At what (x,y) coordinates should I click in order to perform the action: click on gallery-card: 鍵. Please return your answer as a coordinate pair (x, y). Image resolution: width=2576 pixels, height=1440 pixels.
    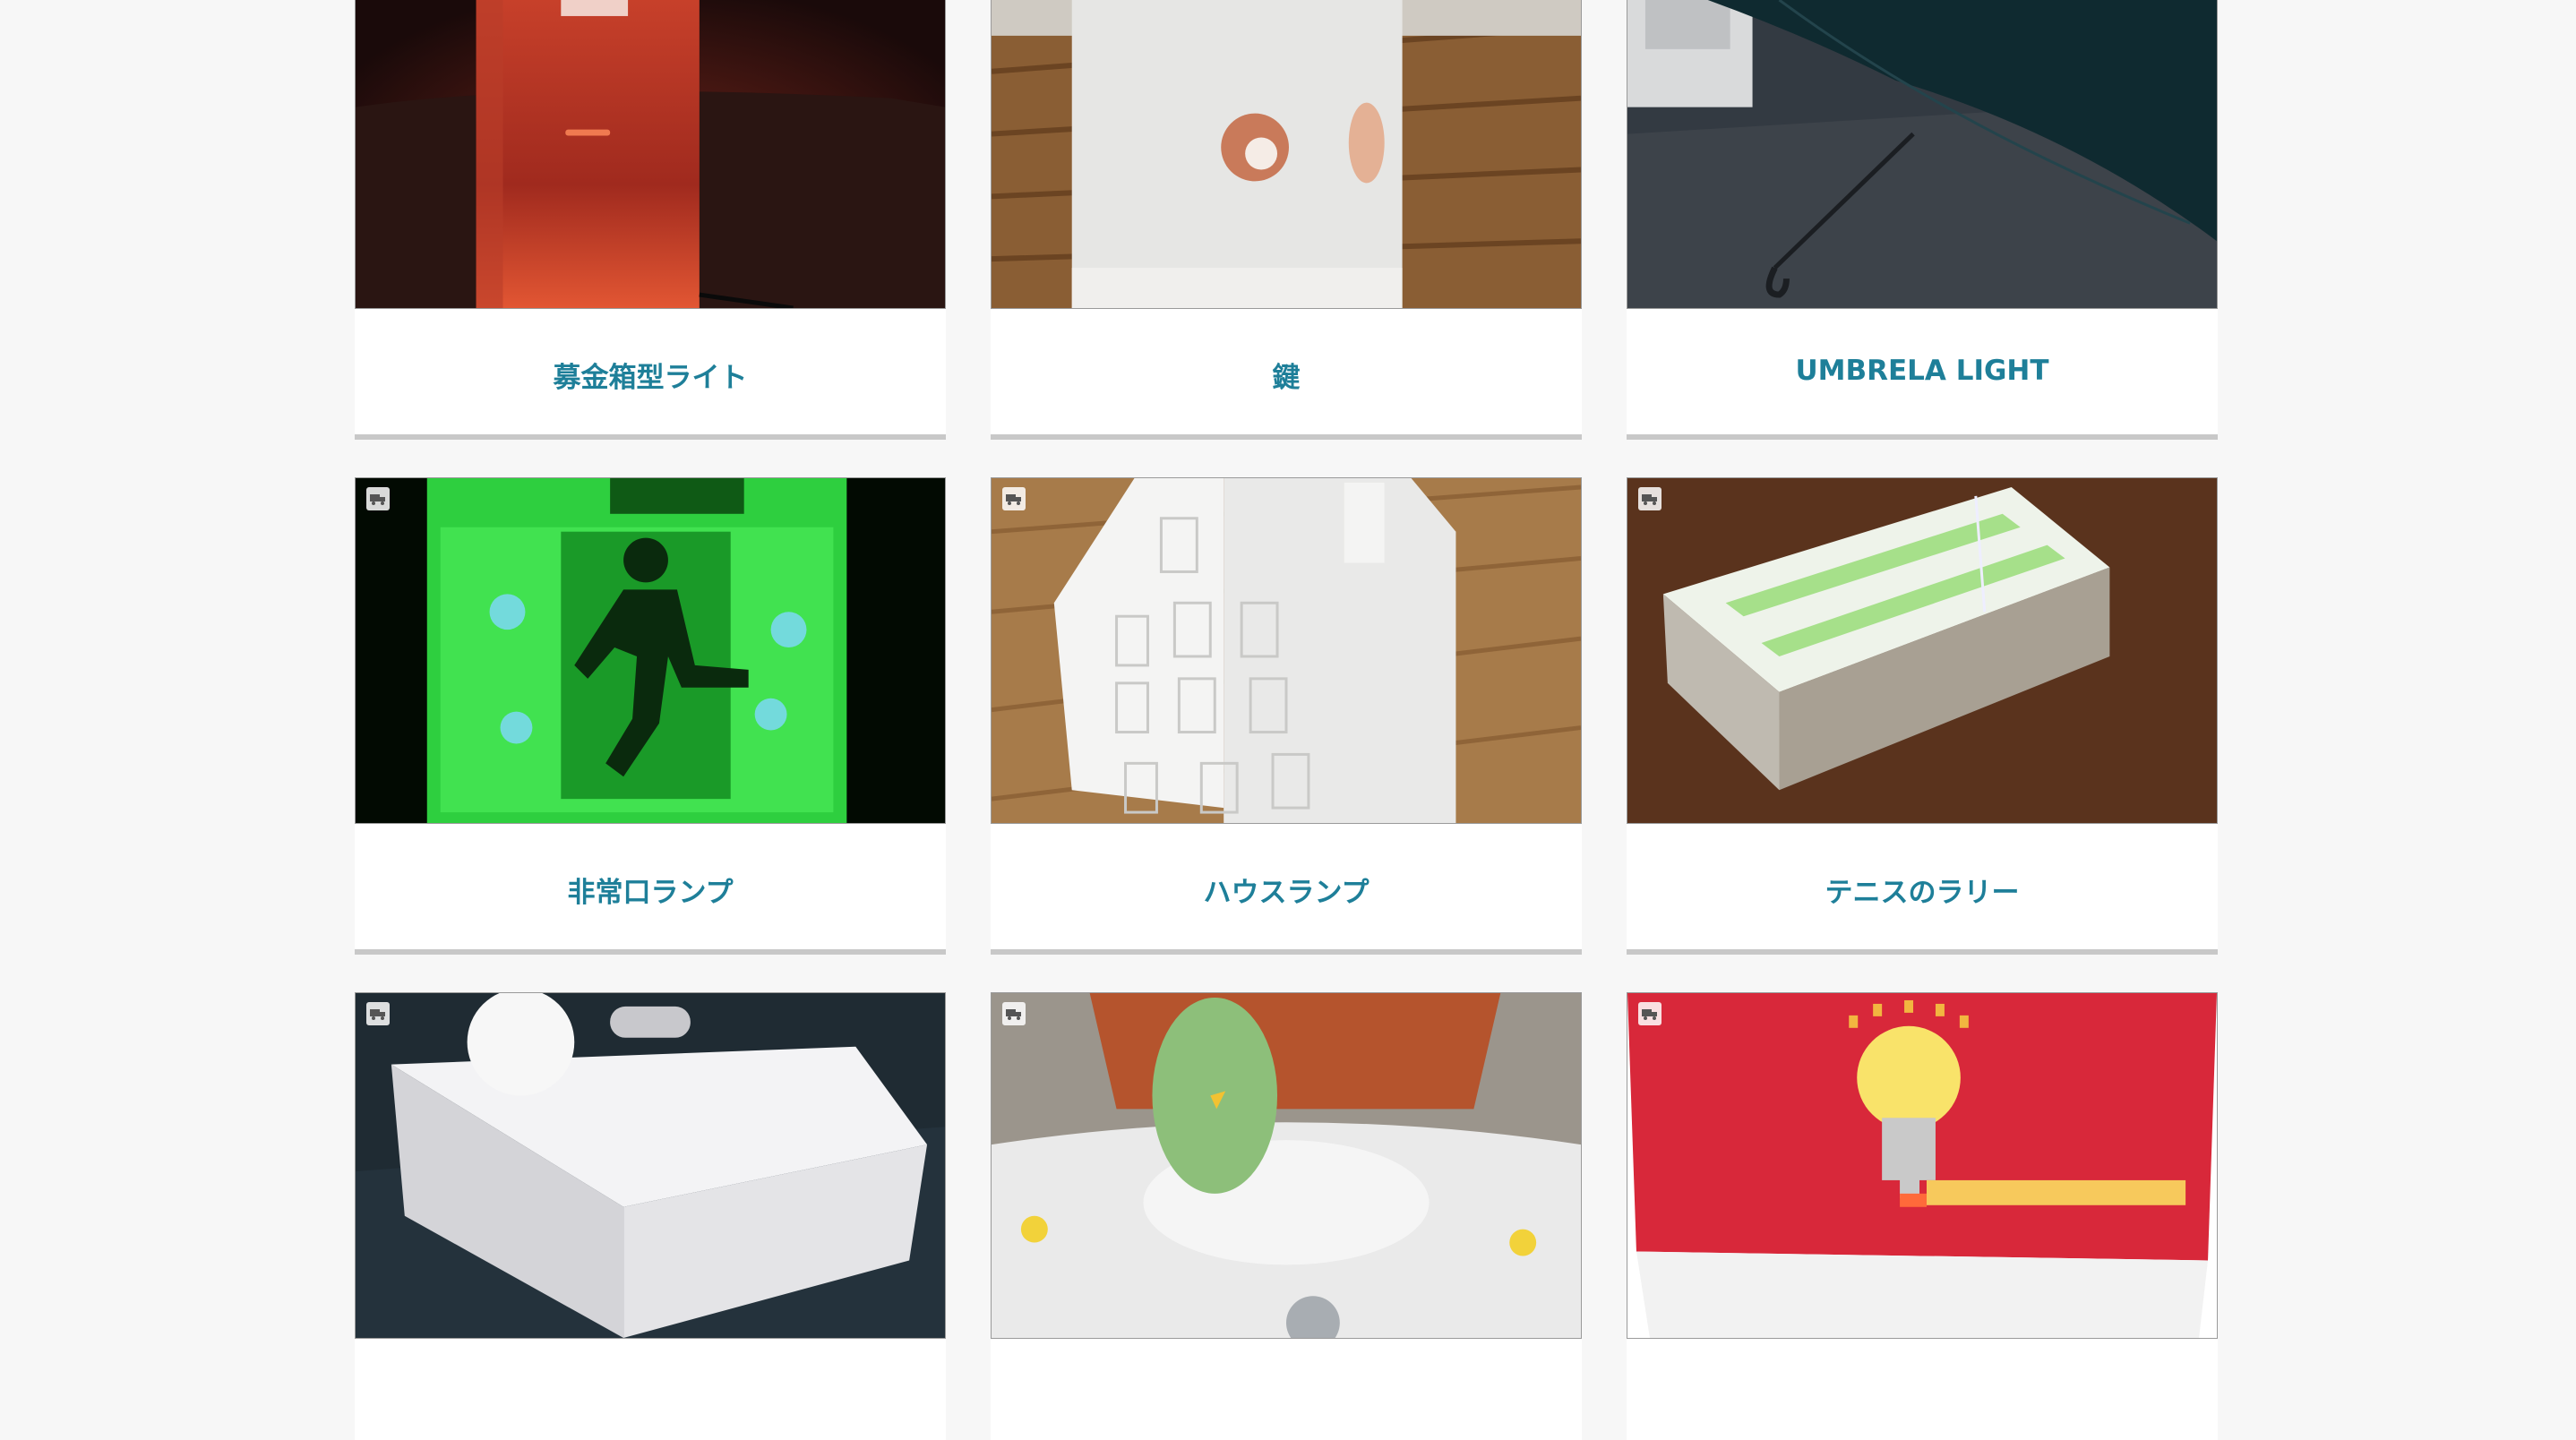
    Looking at the image, I should click on (1286, 220).